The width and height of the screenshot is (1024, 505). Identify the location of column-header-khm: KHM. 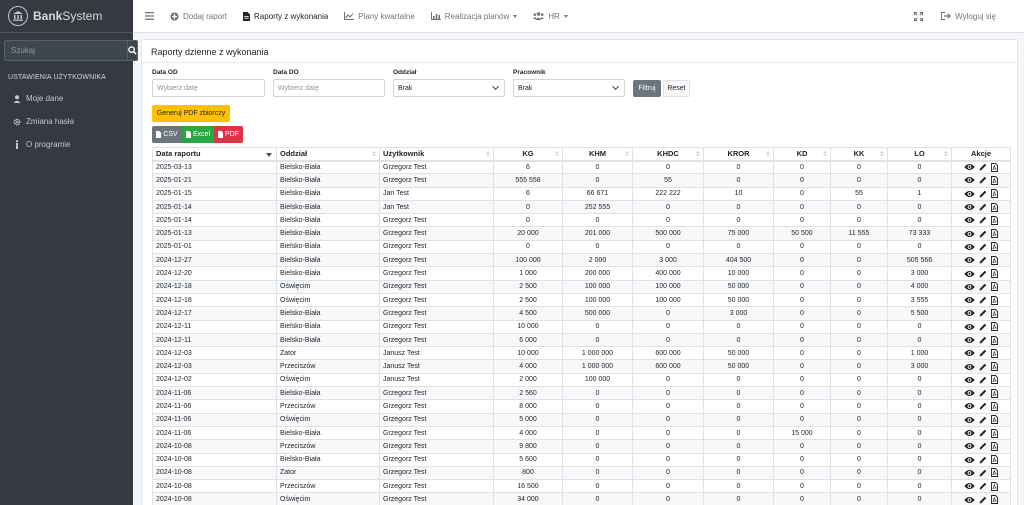
(597, 154).